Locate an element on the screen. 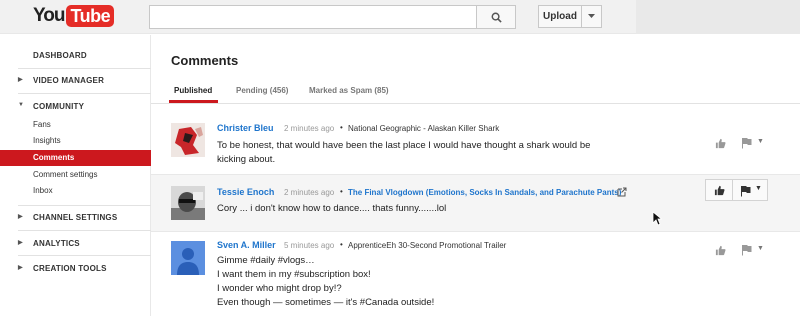  sidebar-item-fans: Fans is located at coordinates (75, 125).